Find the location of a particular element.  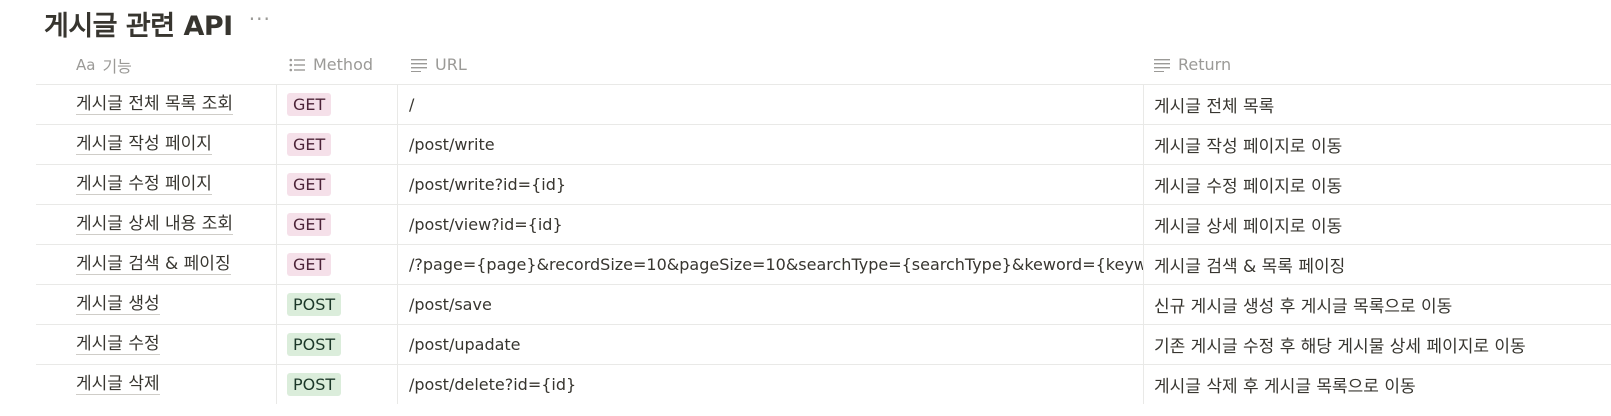

url-text: /post/upadate is located at coordinates (465, 344).